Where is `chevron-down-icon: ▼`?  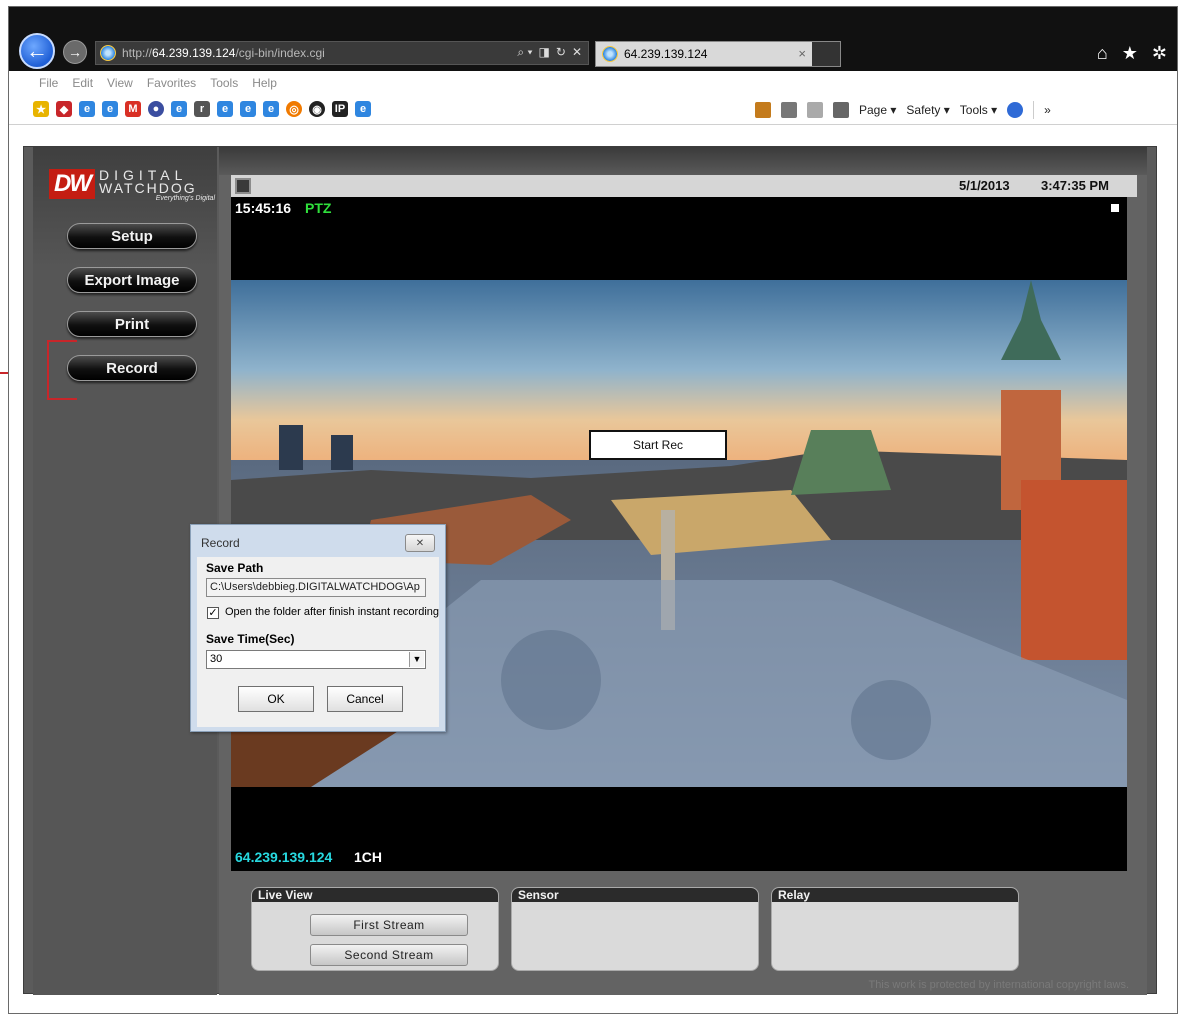
chevron-down-icon: ▼ is located at coordinates (416, 659).